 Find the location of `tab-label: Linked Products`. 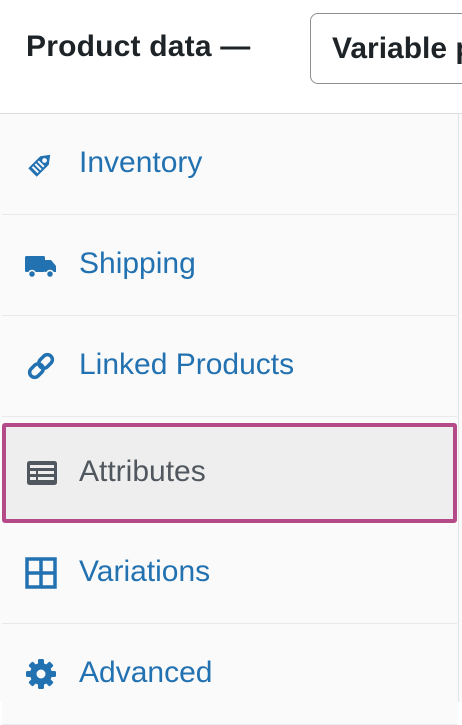

tab-label: Linked Products is located at coordinates (187, 364).